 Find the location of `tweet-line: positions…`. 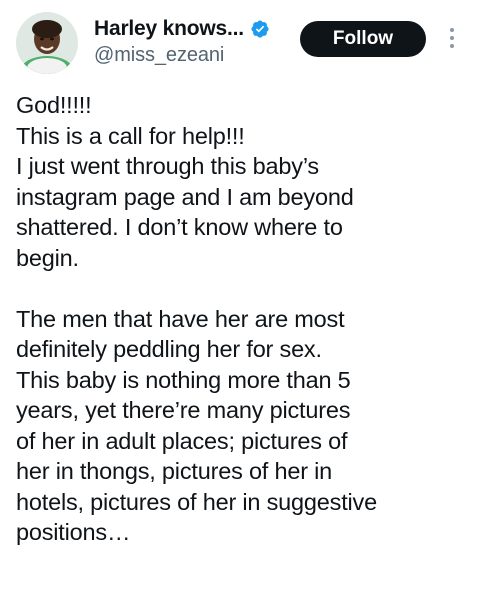

tweet-line: positions… is located at coordinates (73, 532).